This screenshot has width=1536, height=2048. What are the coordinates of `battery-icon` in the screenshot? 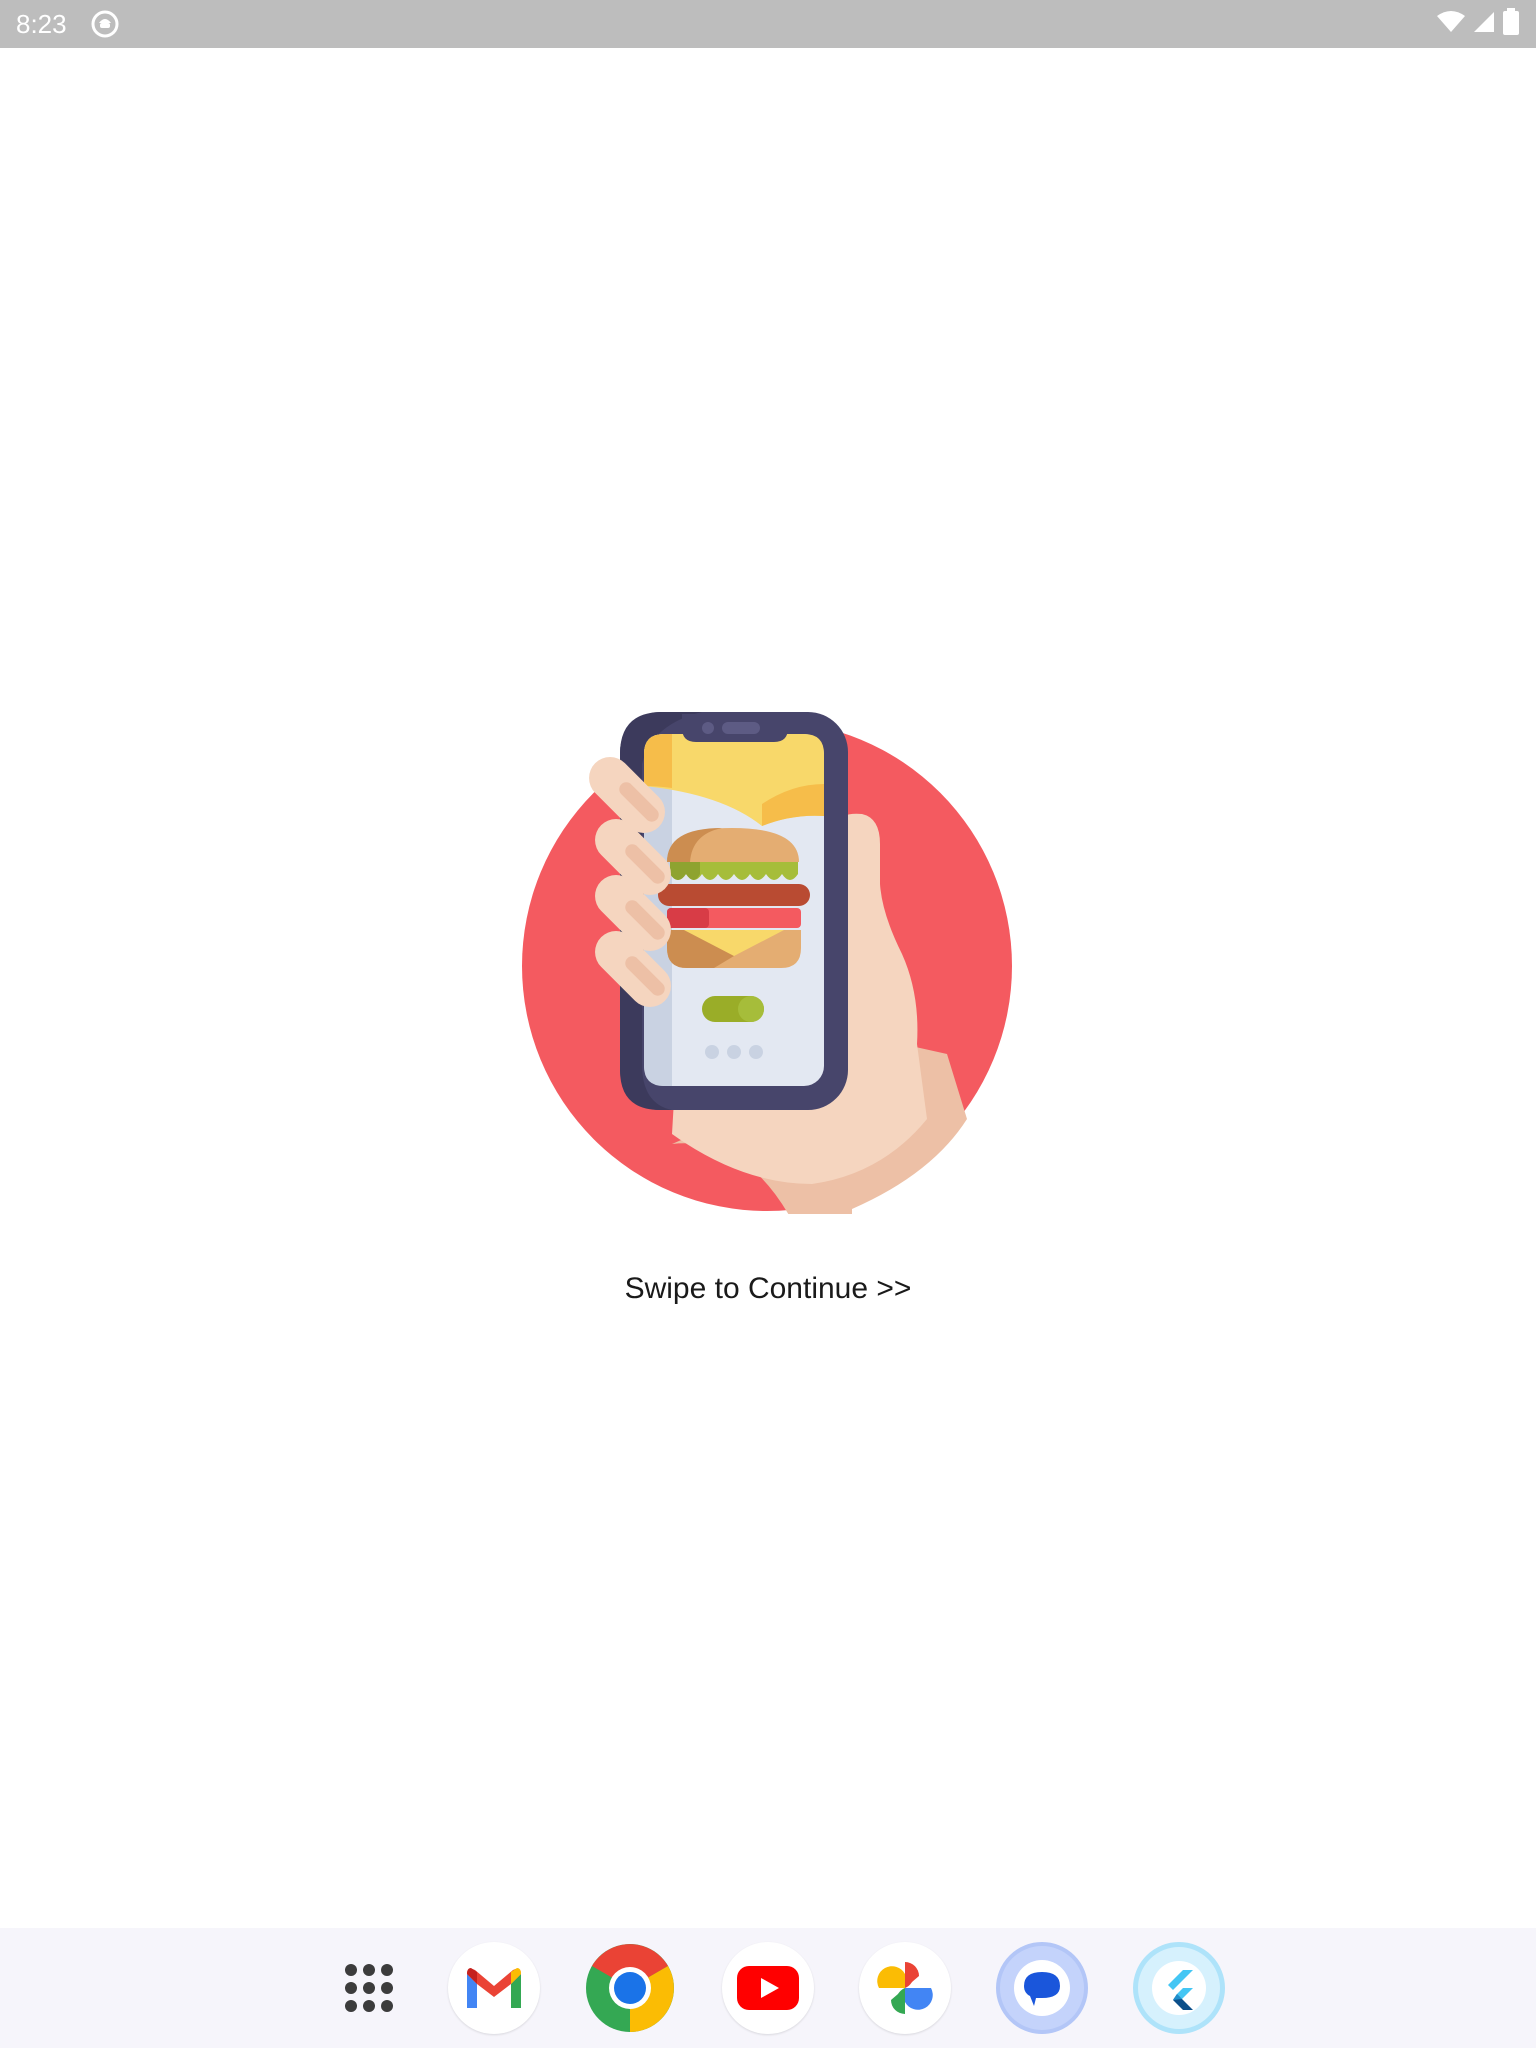 It's located at (1511, 24).